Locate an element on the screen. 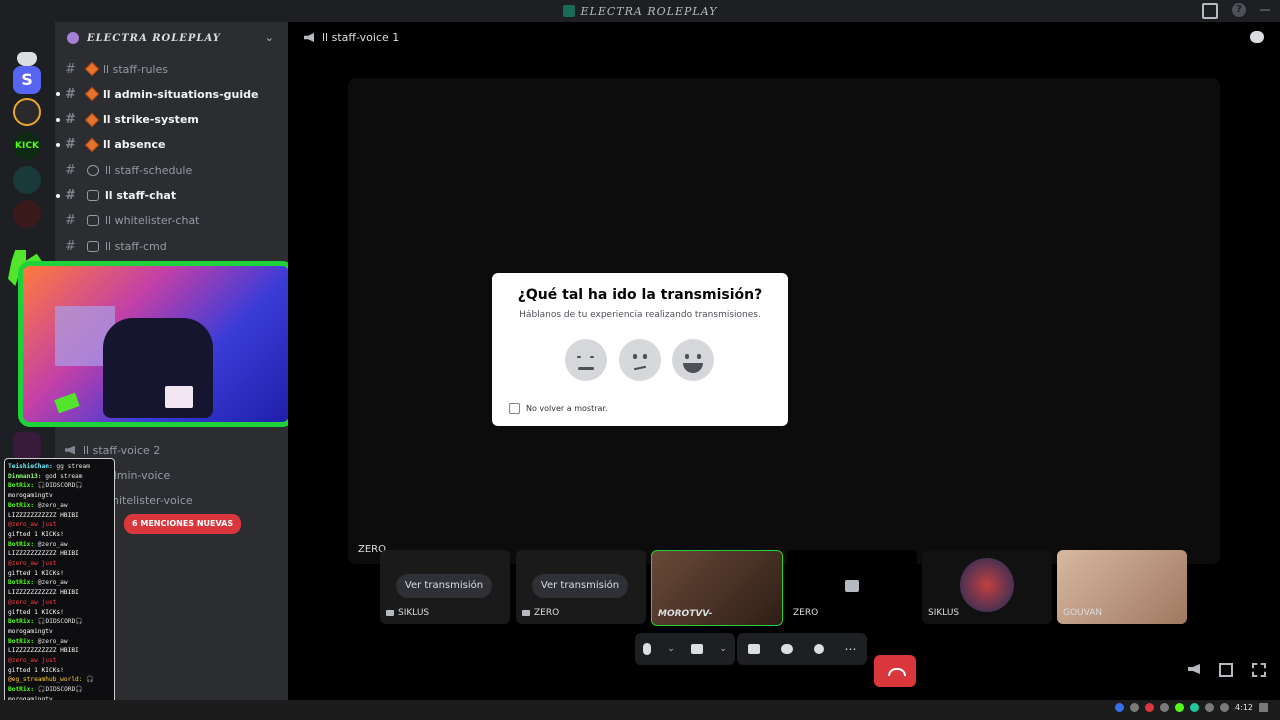 The width and height of the screenshot is (1280, 720). os-taskbar: 4:12 is located at coordinates (640, 710).